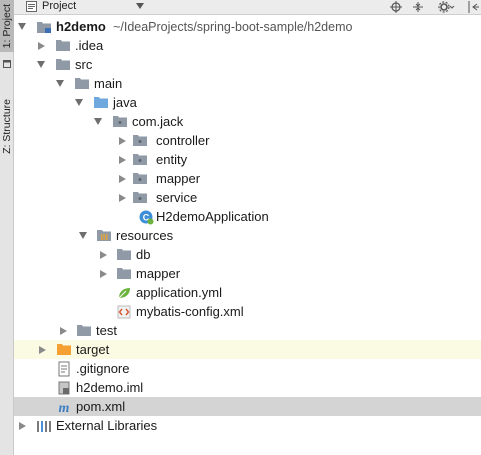 The width and height of the screenshot is (481, 455). What do you see at coordinates (7, 227) in the screenshot?
I see `tool-window-strip: 1: Project Z: Structure` at bounding box center [7, 227].